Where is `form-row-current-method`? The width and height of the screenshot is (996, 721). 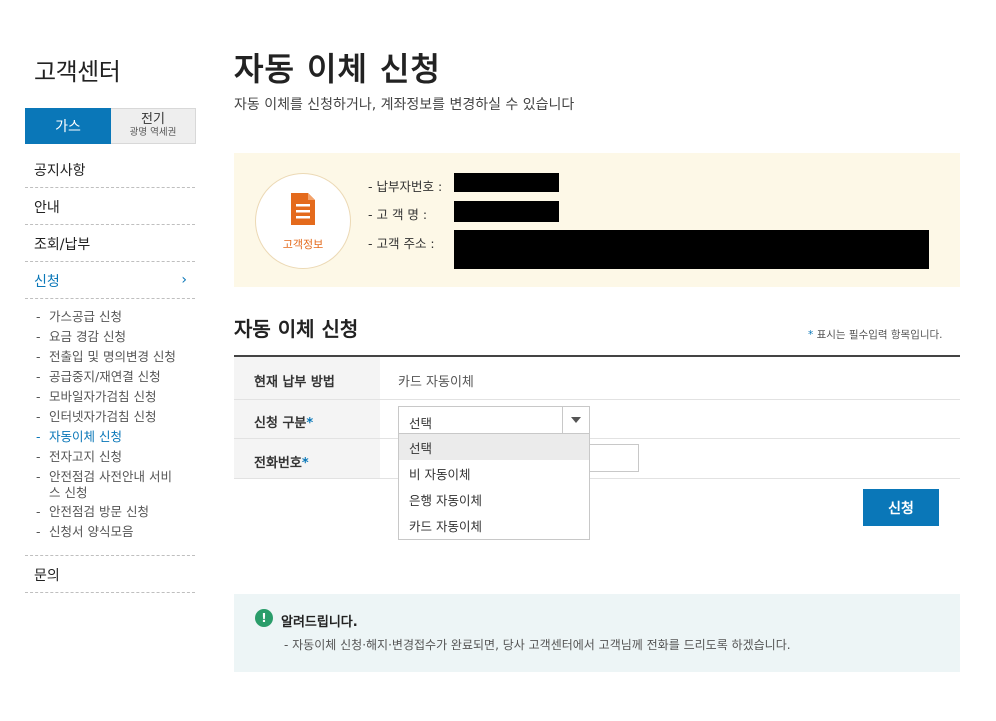 form-row-current-method is located at coordinates (597, 378).